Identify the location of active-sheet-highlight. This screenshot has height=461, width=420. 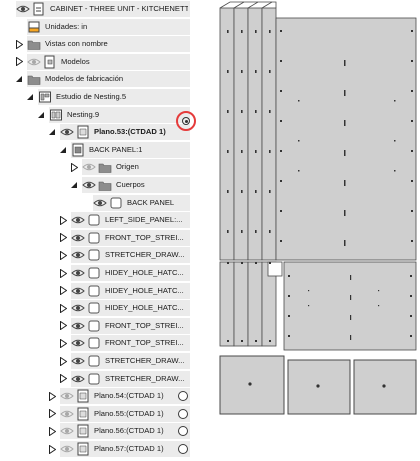
(186, 121).